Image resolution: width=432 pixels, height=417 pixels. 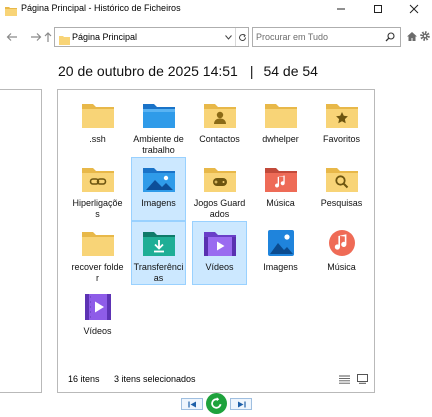 I want to click on pictures-folder-icon, so click(x=159, y=179).